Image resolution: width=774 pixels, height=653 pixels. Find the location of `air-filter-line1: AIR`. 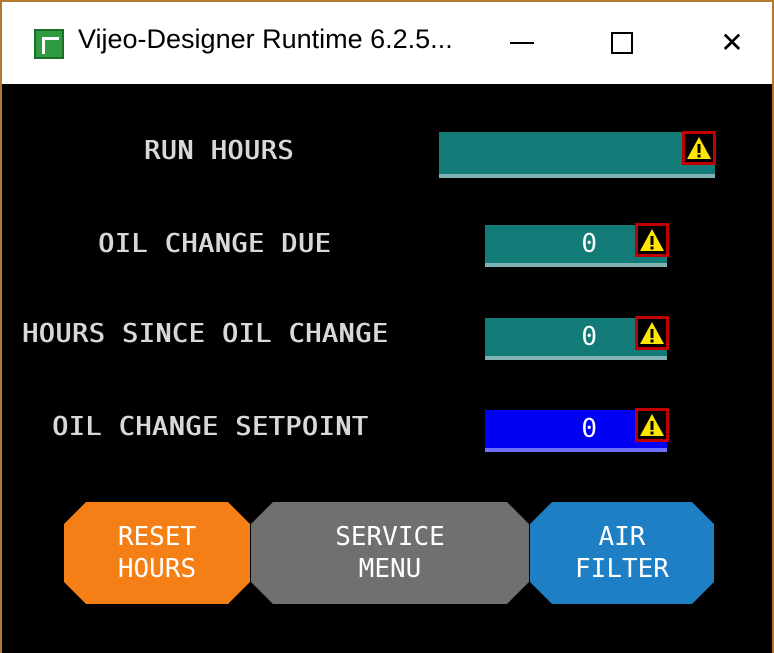

air-filter-line1: AIR is located at coordinates (622, 537).